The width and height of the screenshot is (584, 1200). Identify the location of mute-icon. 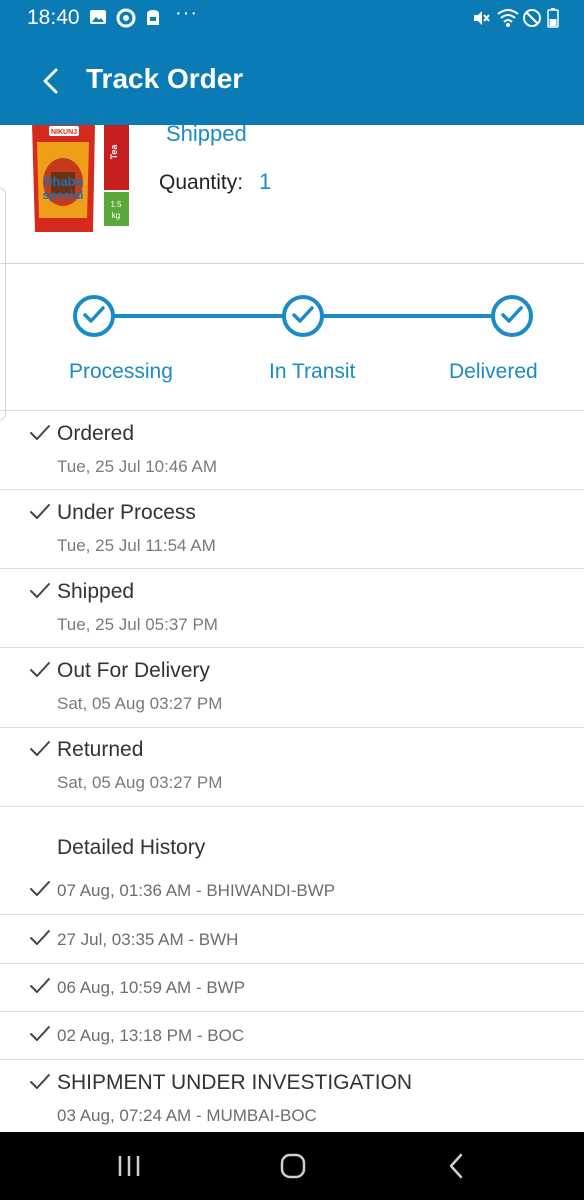
(481, 20).